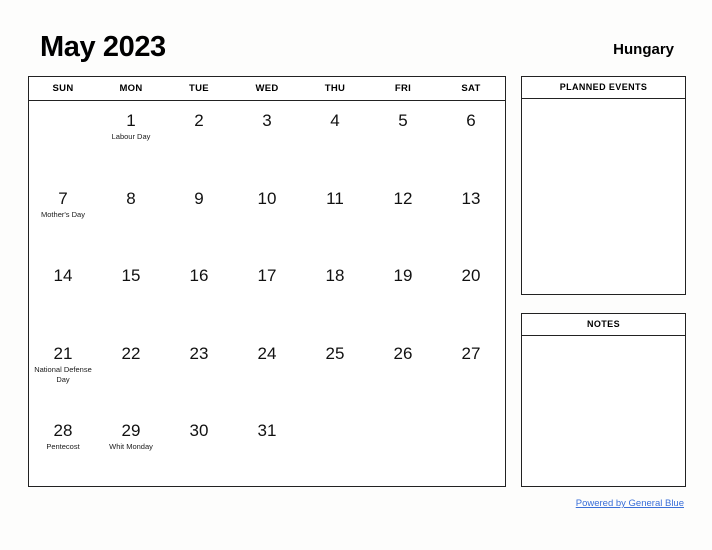  I want to click on day-cell-12: 12, so click(403, 218).